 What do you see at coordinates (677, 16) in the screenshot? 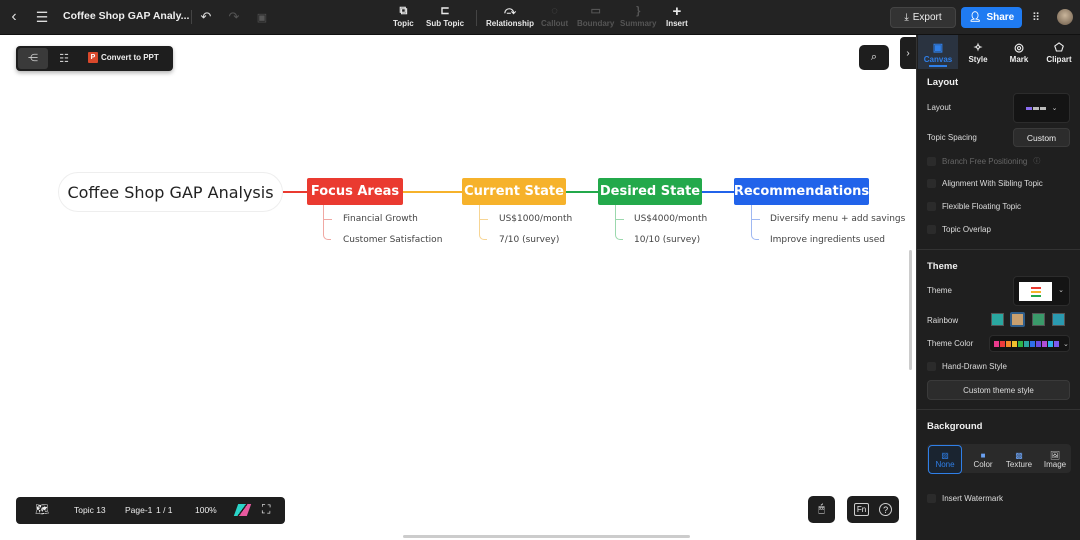
I see `insert-button: + Insert` at bounding box center [677, 16].